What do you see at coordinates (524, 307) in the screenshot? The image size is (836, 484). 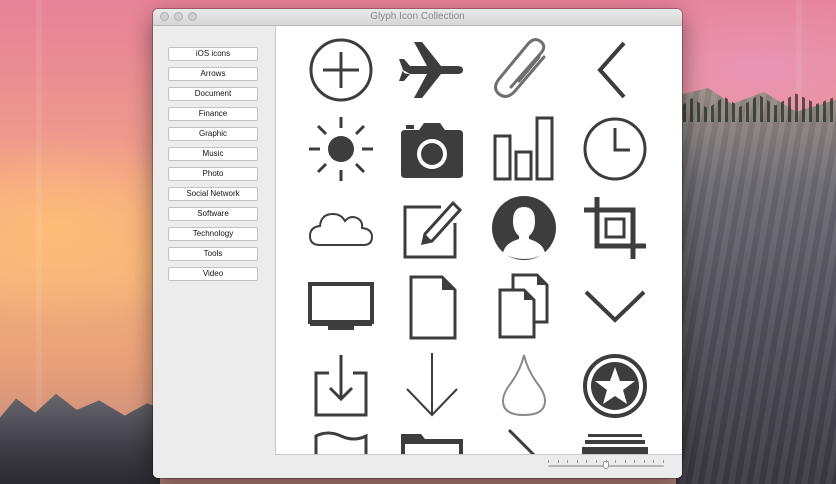 I see `documents-icon` at bounding box center [524, 307].